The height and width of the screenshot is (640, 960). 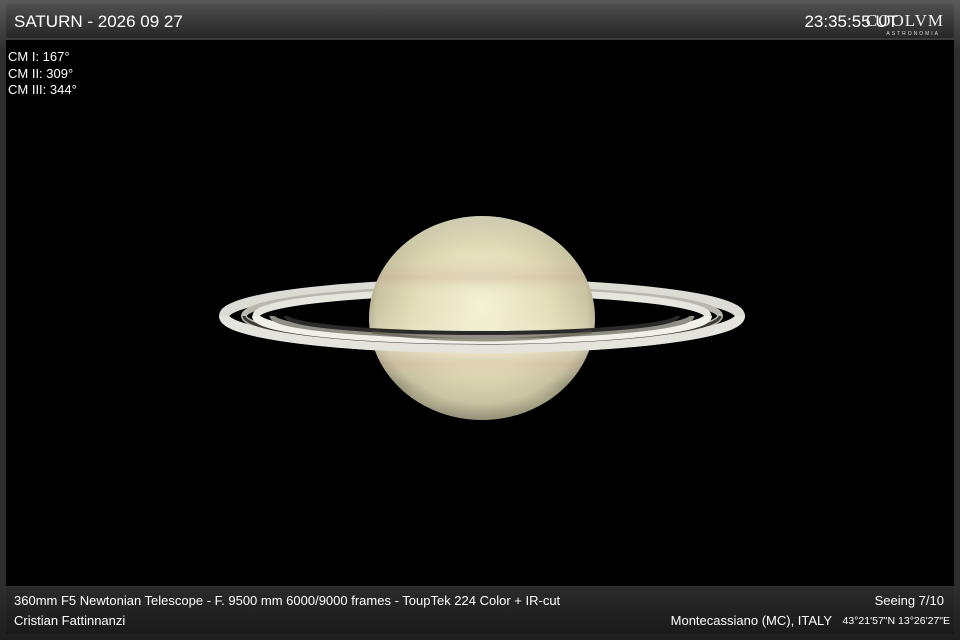 I want to click on cm-i-label: CM I: 167°, so click(x=39, y=56).